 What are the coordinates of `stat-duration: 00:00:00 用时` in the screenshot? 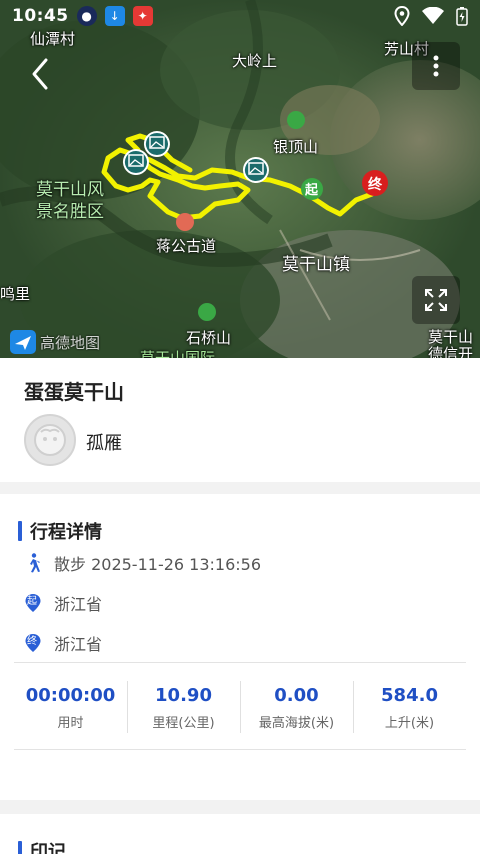 It's located at (70, 706).